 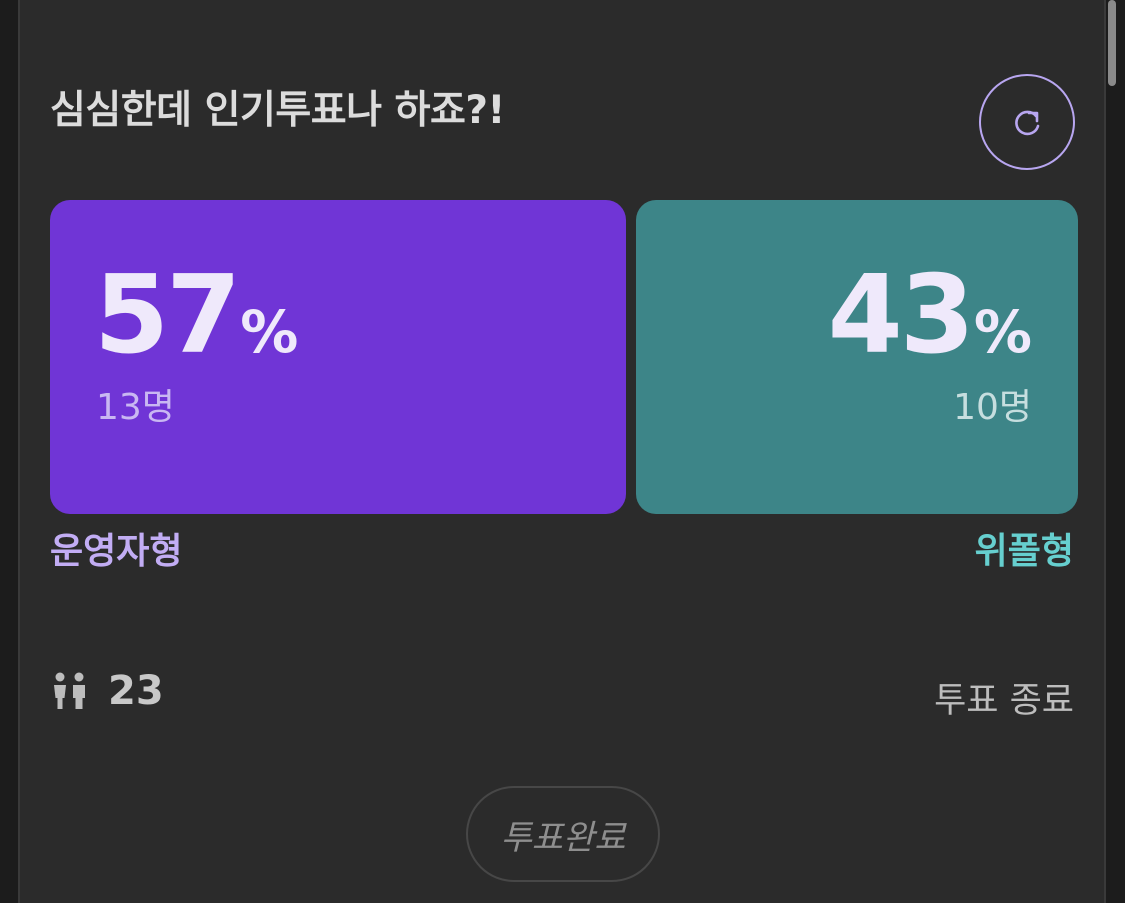 I want to click on option-label-operator: 운영자형, so click(x=116, y=551).